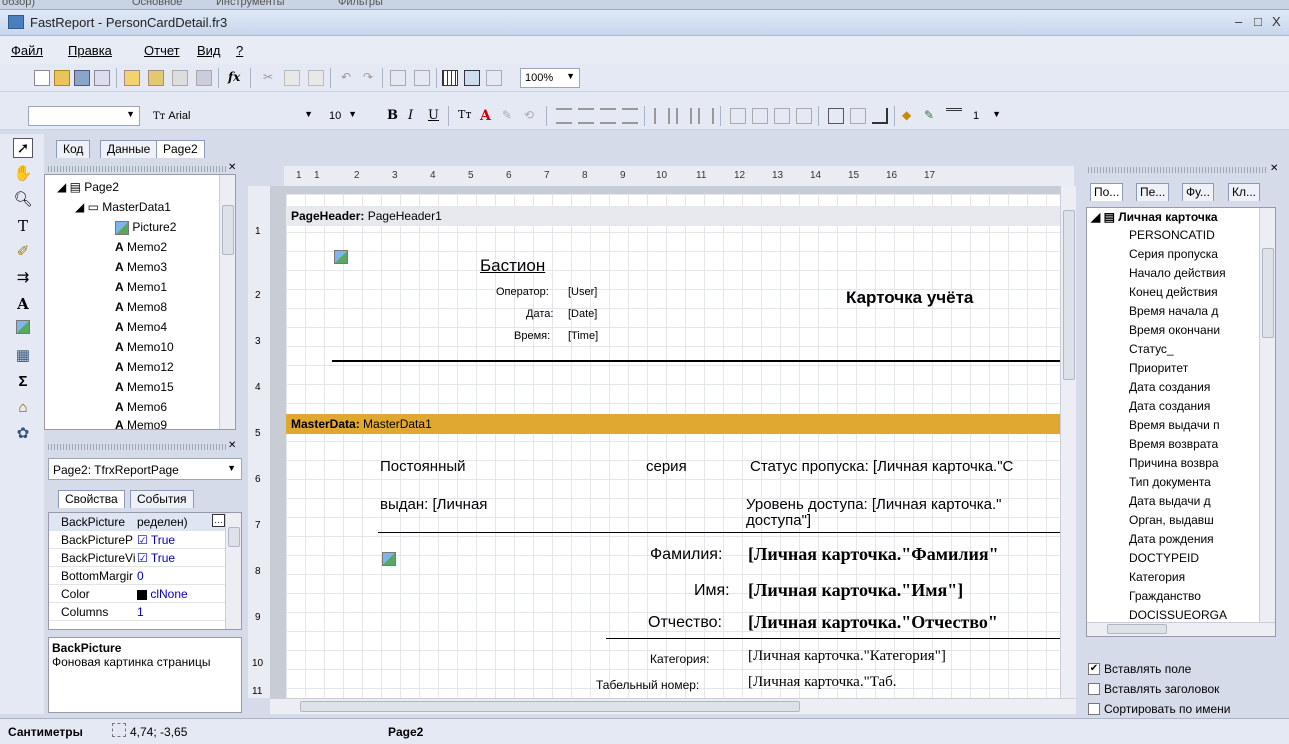  I want to click on valign-top-icon, so click(662, 116).